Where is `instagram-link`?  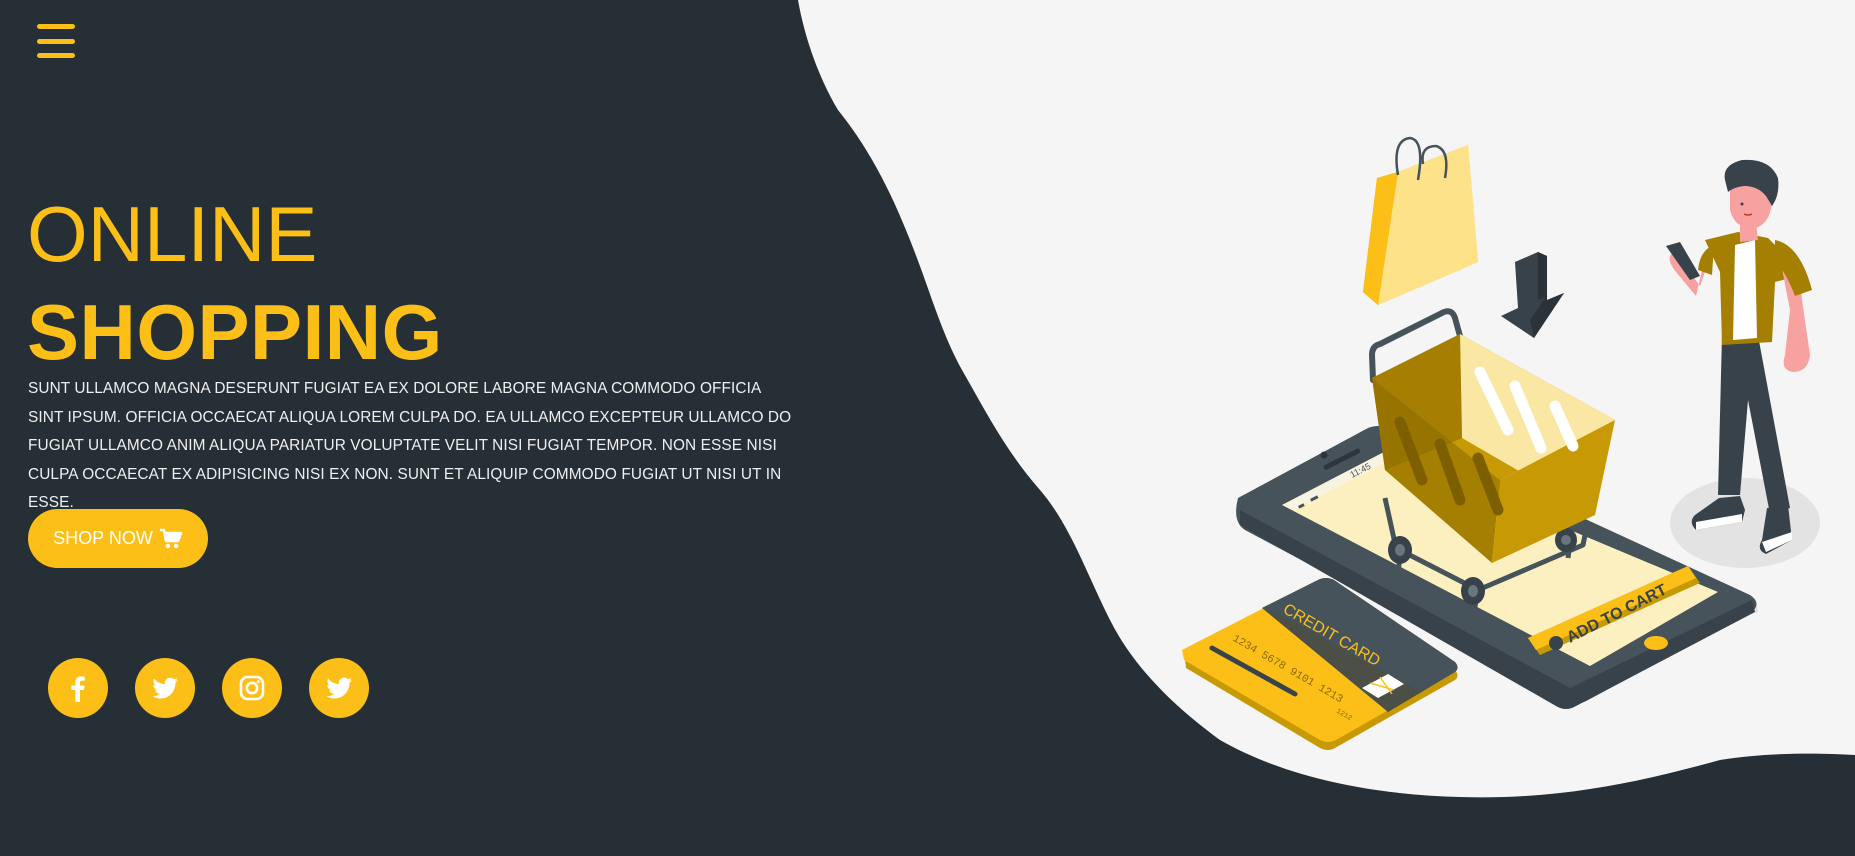
instagram-link is located at coordinates (252, 688).